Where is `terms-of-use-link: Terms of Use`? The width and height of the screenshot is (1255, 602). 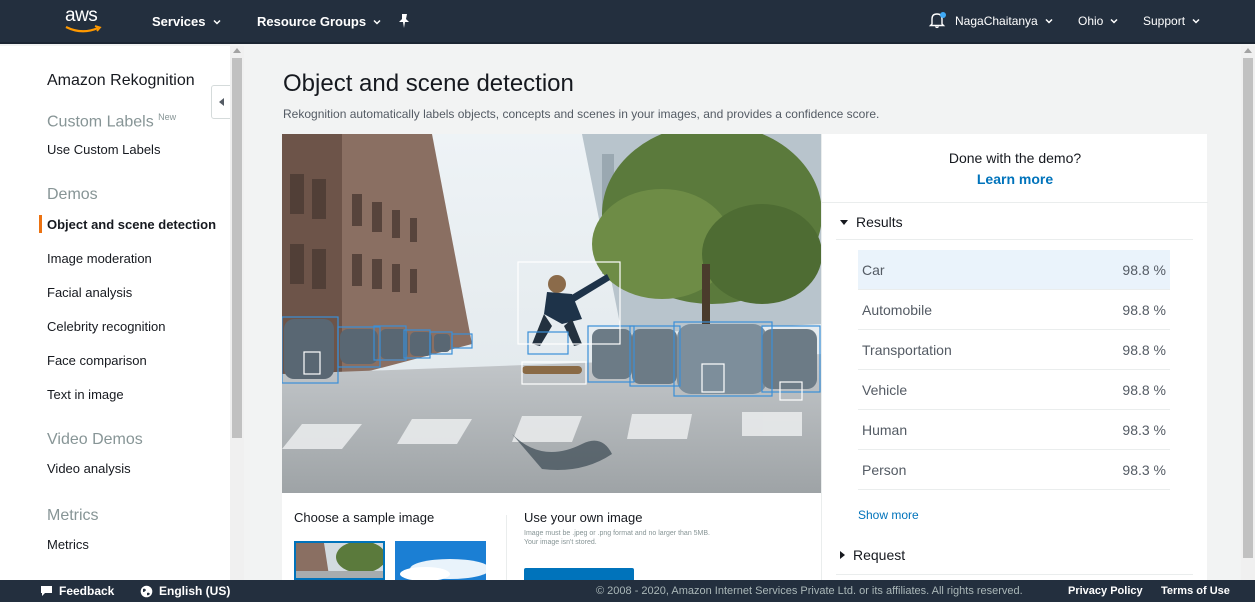
terms-of-use-link: Terms of Use is located at coordinates (1195, 591).